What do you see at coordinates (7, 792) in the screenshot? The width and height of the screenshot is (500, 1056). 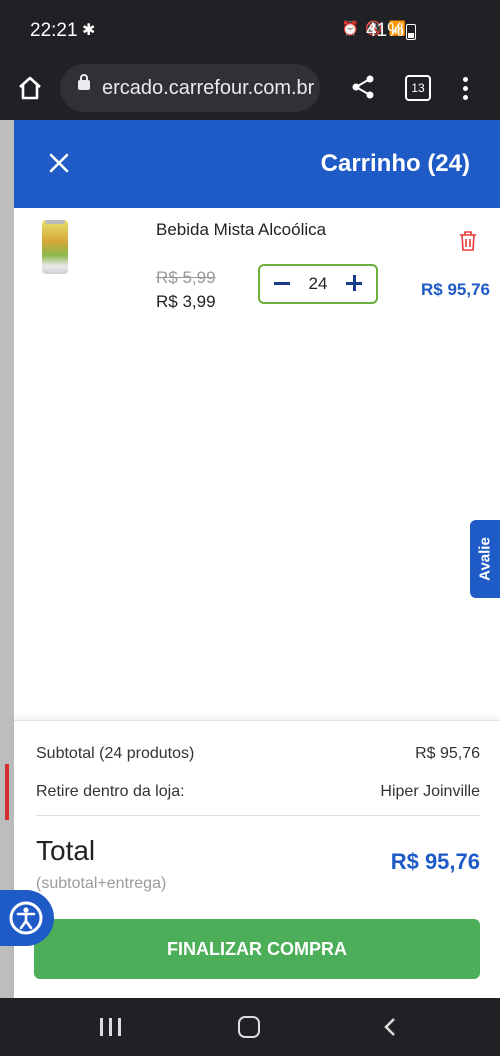 I see `page-edge-marker` at bounding box center [7, 792].